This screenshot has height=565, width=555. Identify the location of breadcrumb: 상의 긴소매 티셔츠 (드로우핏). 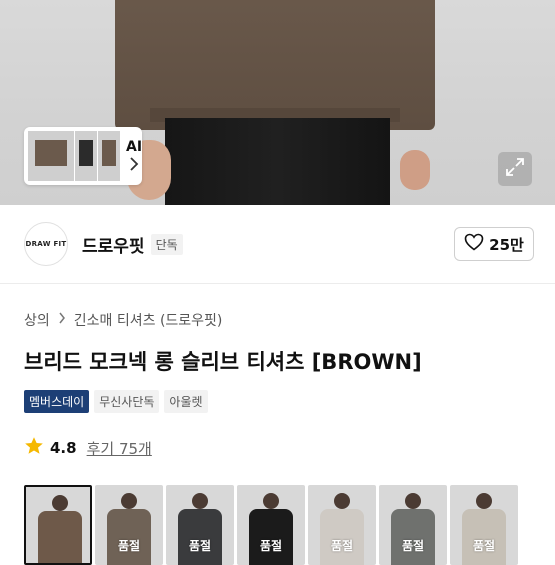
(123, 320).